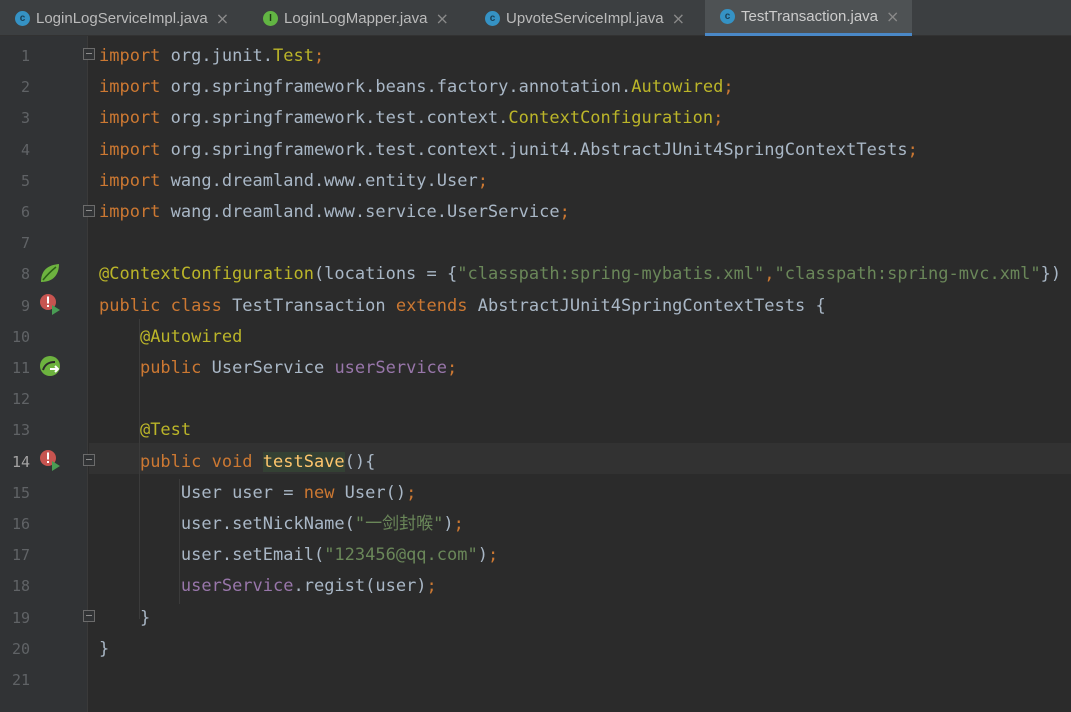 This screenshot has height=712, width=1071. Describe the element at coordinates (20, 555) in the screenshot. I see `line-number: 17` at that location.